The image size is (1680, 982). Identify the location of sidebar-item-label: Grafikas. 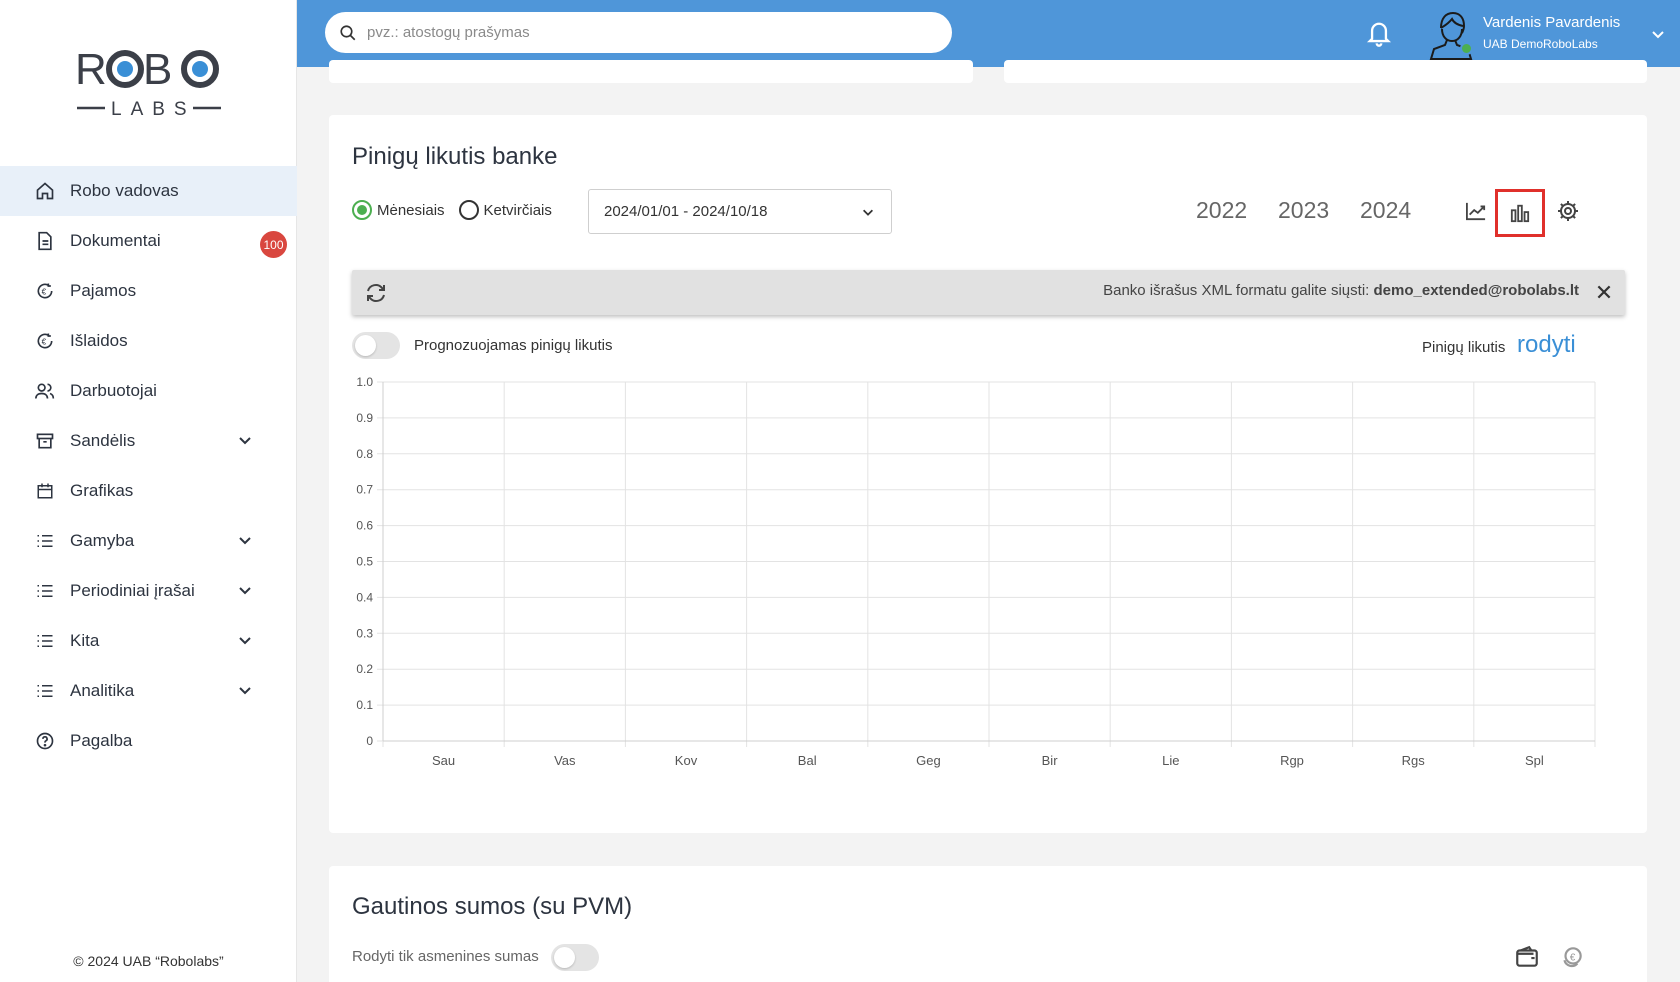
(102, 490).